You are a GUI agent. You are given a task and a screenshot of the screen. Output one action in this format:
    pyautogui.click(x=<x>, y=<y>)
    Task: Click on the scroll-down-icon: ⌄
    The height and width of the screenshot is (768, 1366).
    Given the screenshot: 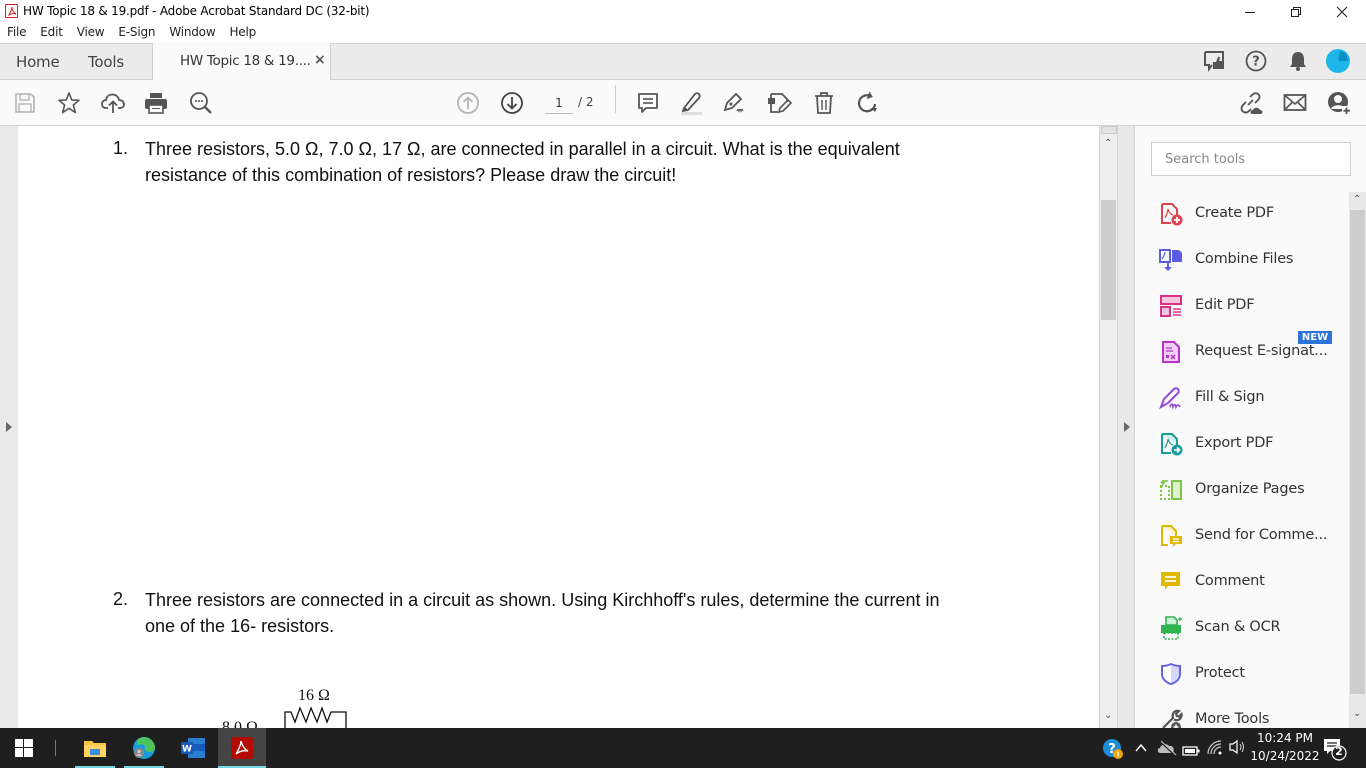 What is the action you would take?
    pyautogui.click(x=1108, y=715)
    